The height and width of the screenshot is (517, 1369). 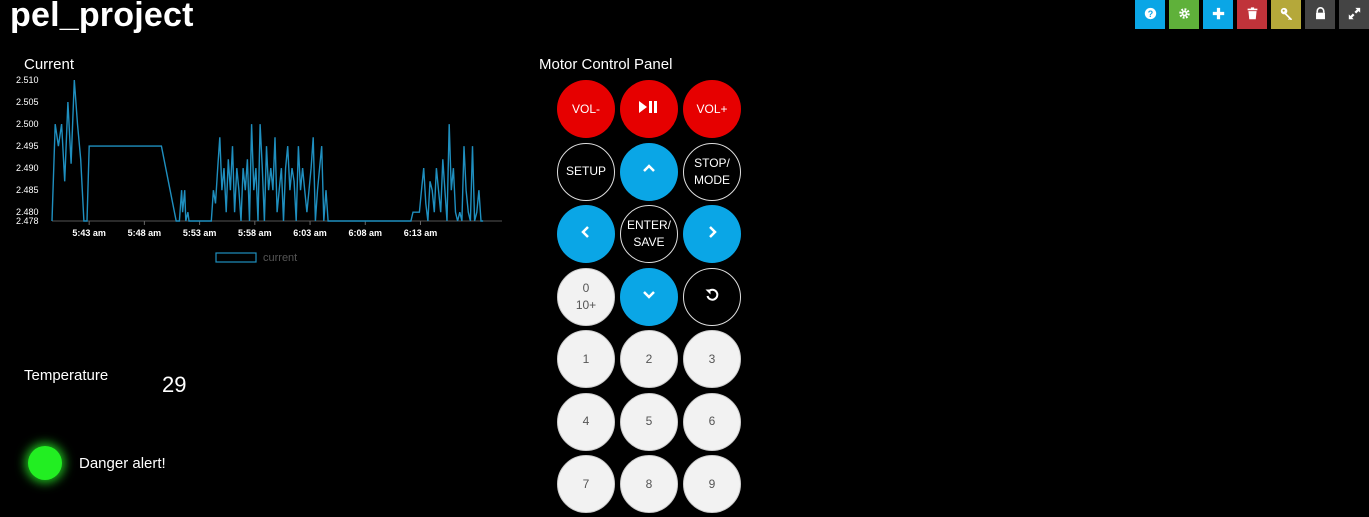 I want to click on x-tick-label: 5:53 am, so click(x=200, y=233).